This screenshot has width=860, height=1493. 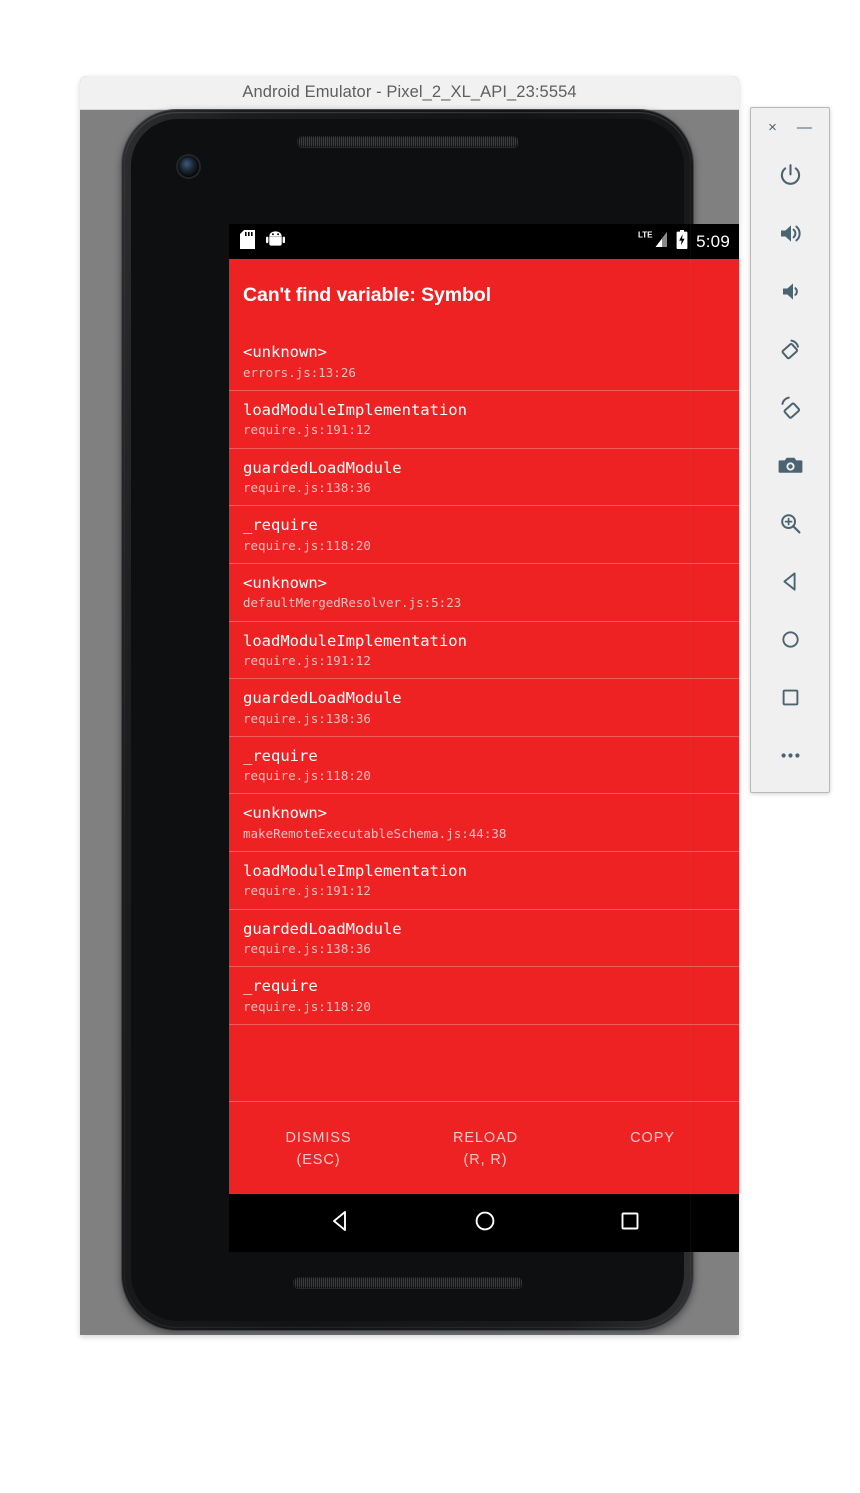 What do you see at coordinates (275, 241) in the screenshot?
I see `android-robot-icon` at bounding box center [275, 241].